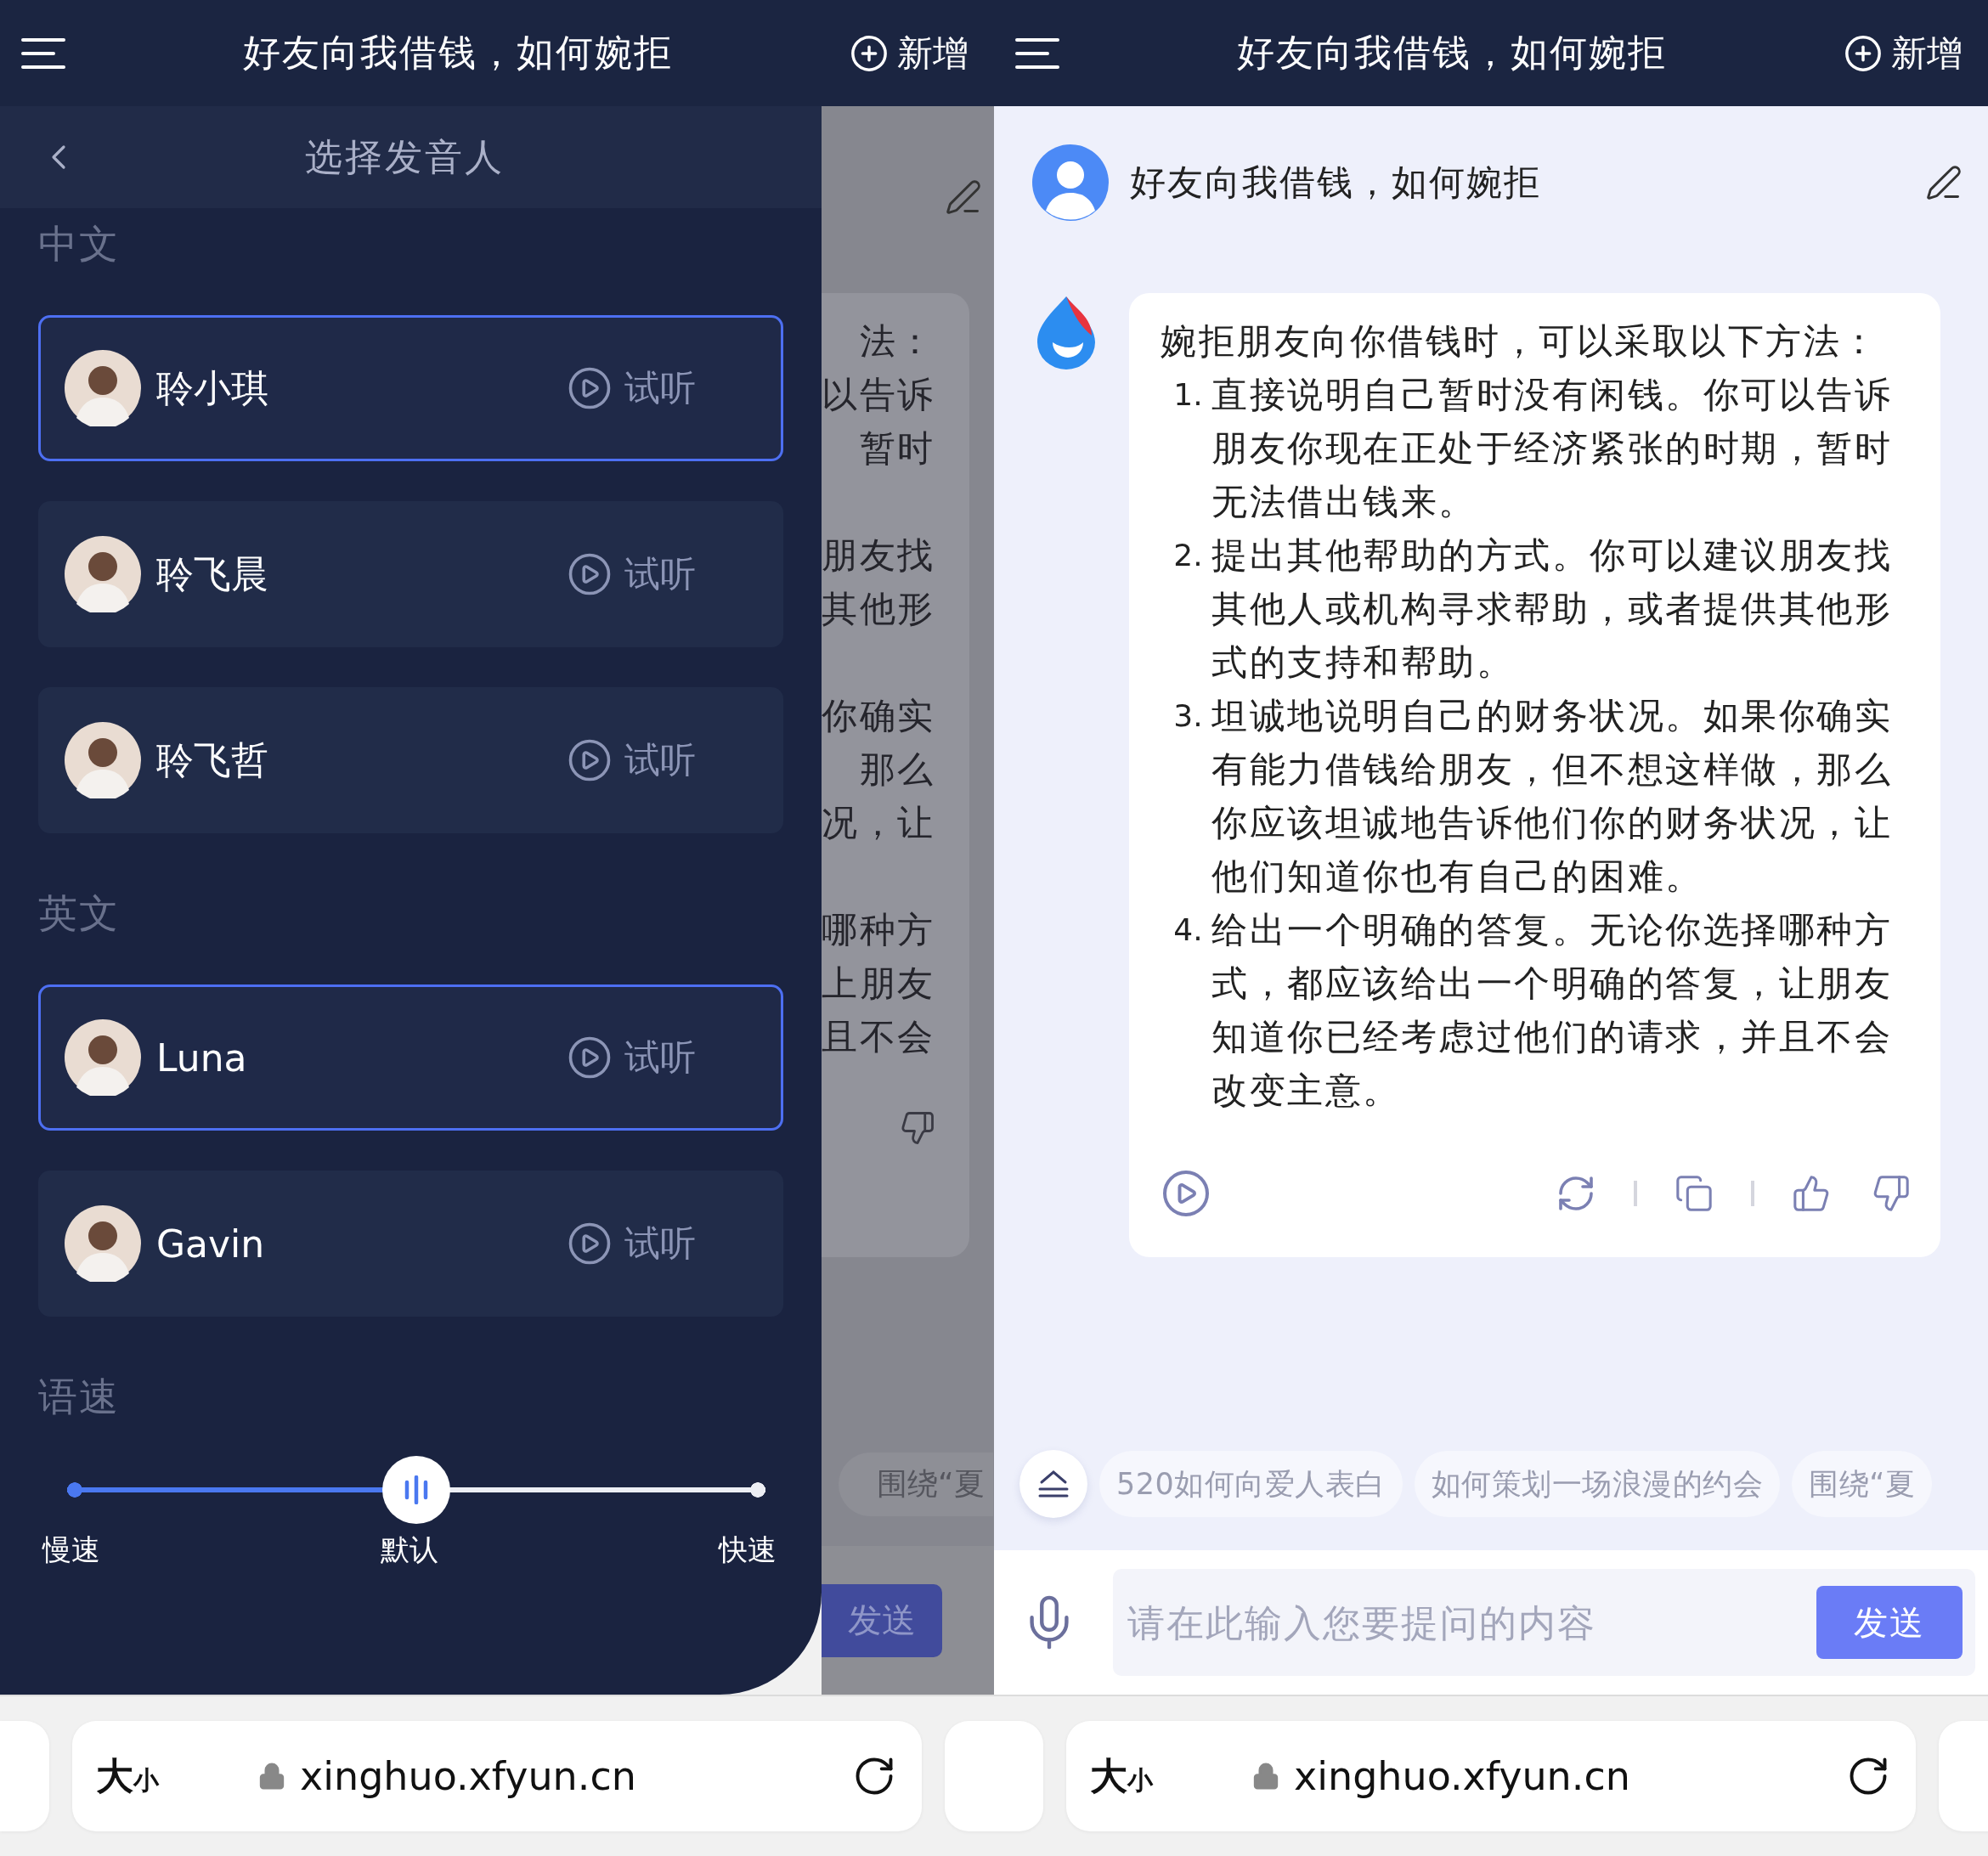 The height and width of the screenshot is (1856, 1988). I want to click on voice-name: Luna, so click(202, 1057).